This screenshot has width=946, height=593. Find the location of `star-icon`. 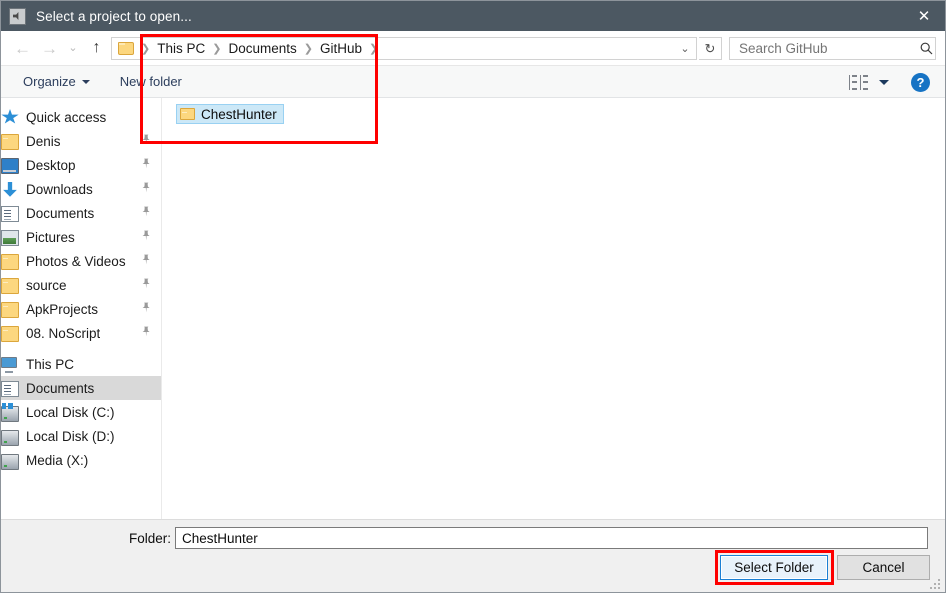

star-icon is located at coordinates (10, 116).